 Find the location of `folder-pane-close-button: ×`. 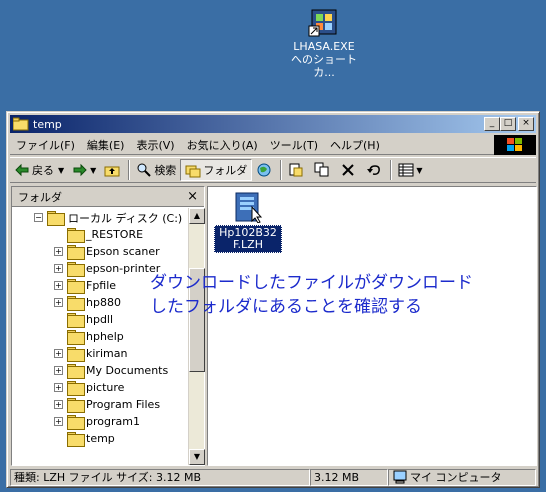

folder-pane-close-button: × is located at coordinates (192, 196).